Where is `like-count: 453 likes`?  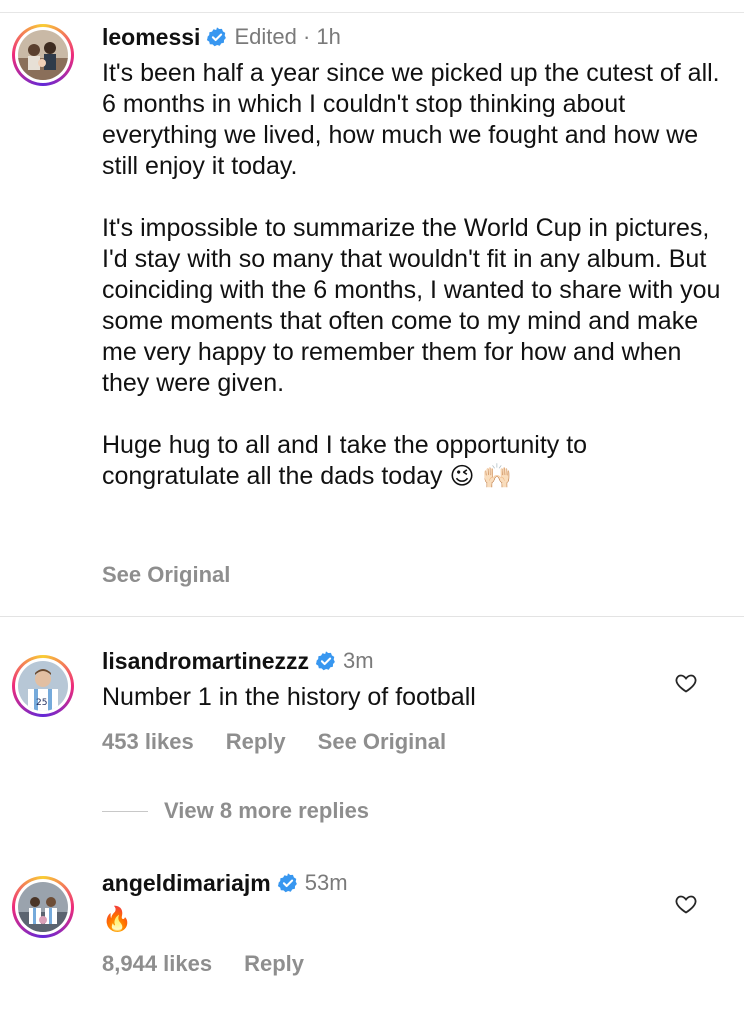 like-count: 453 likes is located at coordinates (148, 742).